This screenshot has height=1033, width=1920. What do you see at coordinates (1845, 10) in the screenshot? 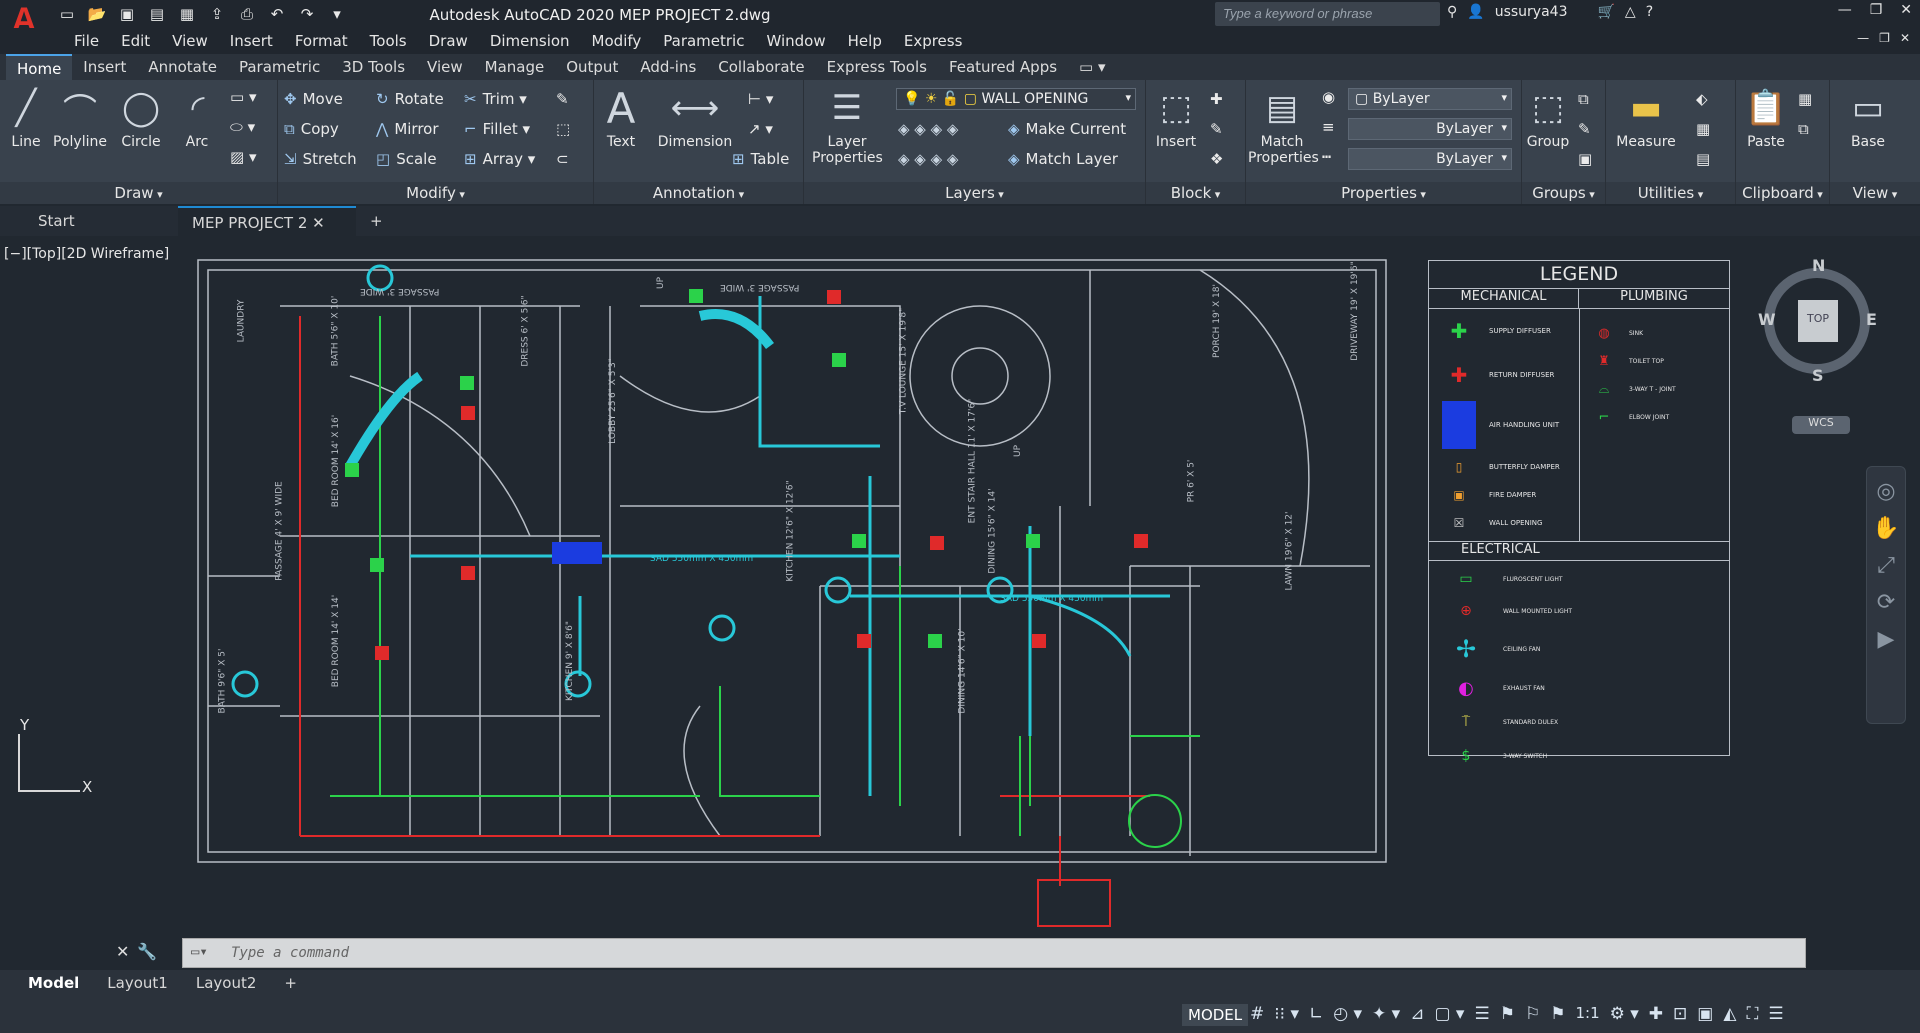
I see `minimize-icon: —` at bounding box center [1845, 10].